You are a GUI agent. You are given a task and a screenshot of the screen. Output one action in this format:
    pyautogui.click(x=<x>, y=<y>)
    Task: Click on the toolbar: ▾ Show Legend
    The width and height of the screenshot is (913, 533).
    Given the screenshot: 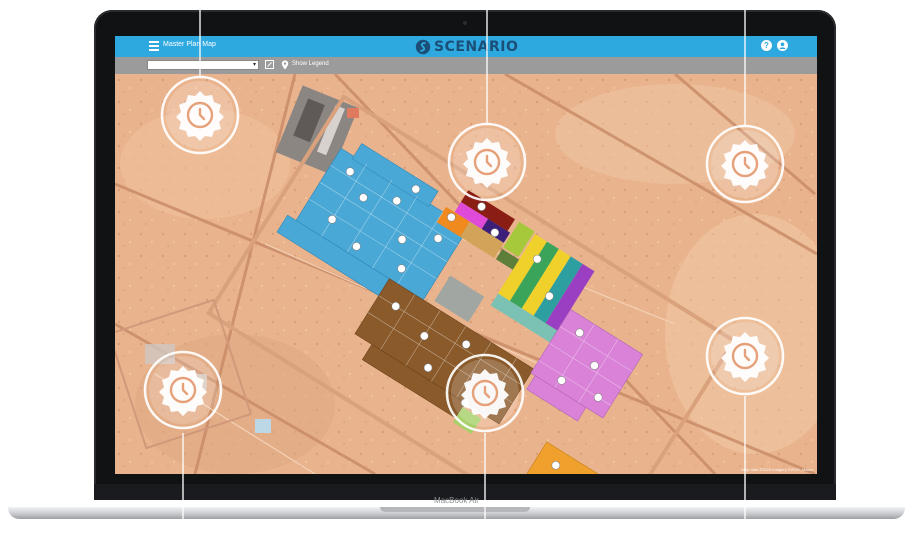 What is the action you would take?
    pyautogui.click(x=466, y=65)
    